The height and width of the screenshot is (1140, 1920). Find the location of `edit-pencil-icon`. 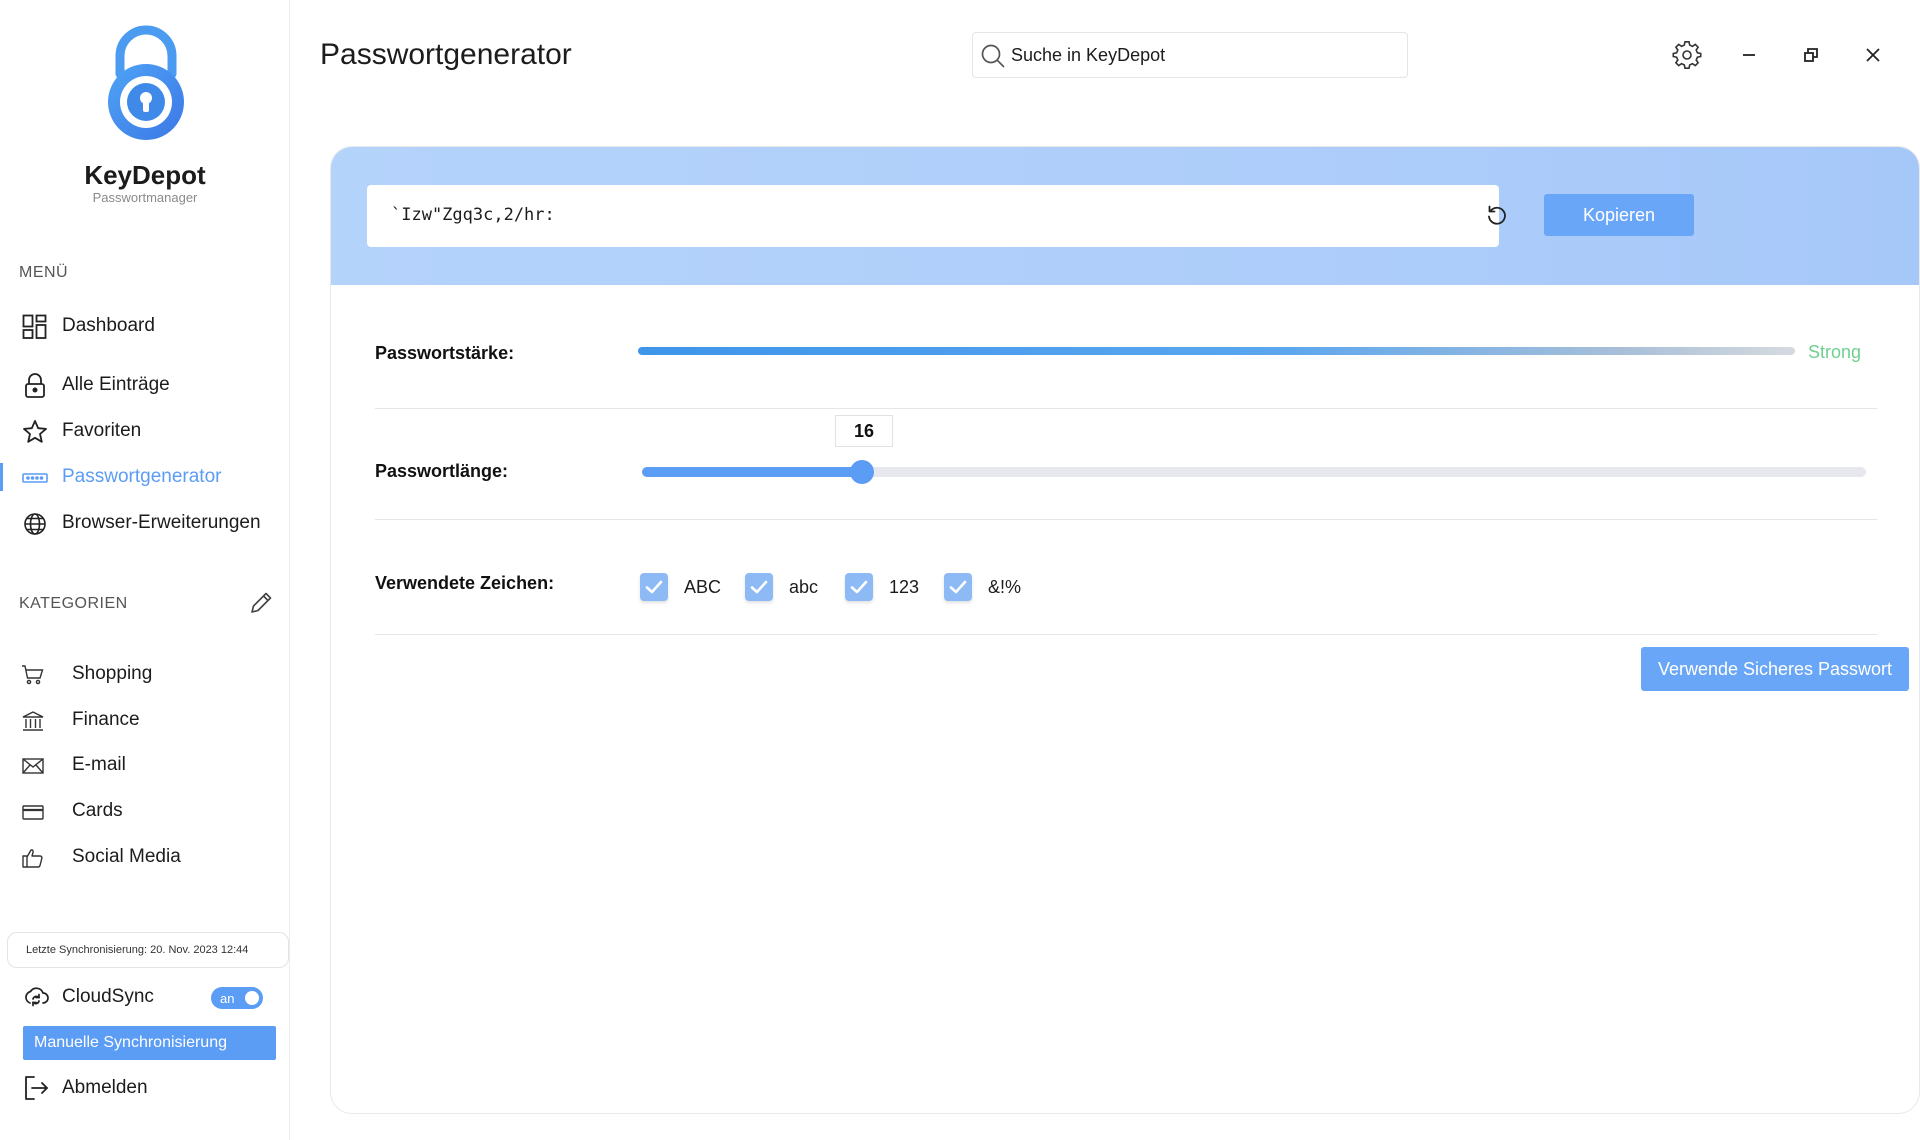

edit-pencil-icon is located at coordinates (261, 603).